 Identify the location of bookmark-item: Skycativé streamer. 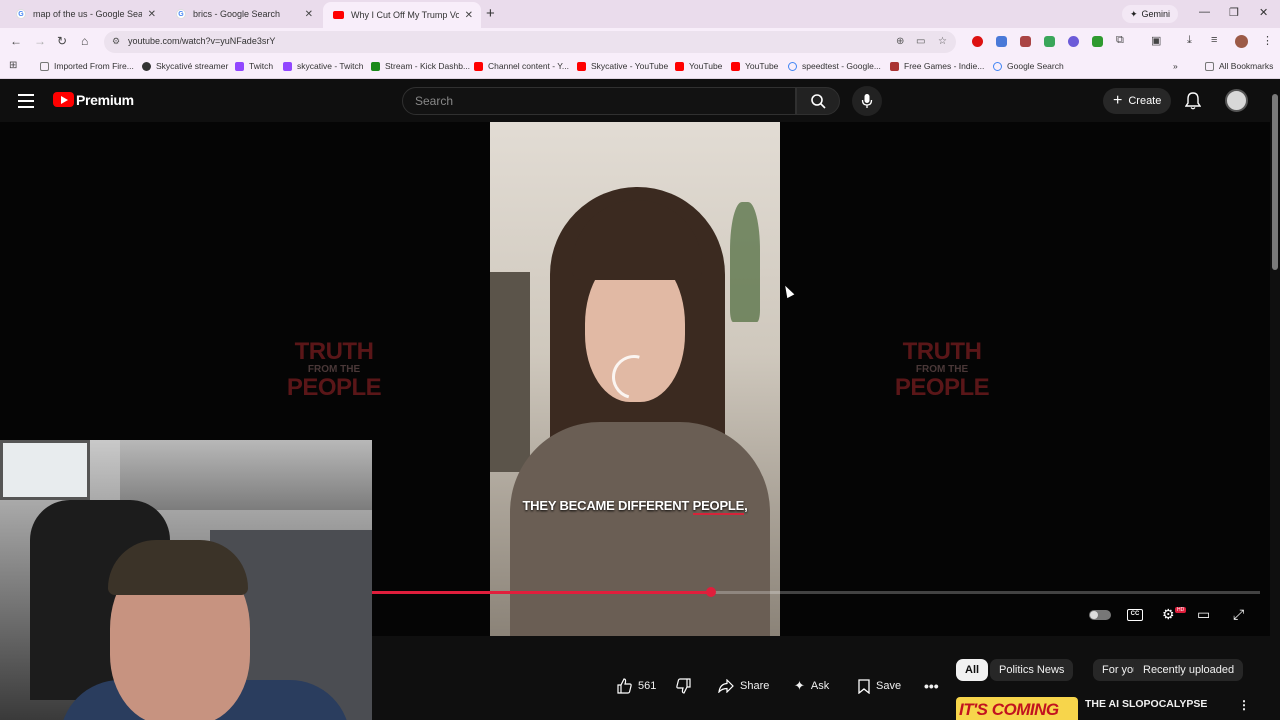
(185, 66).